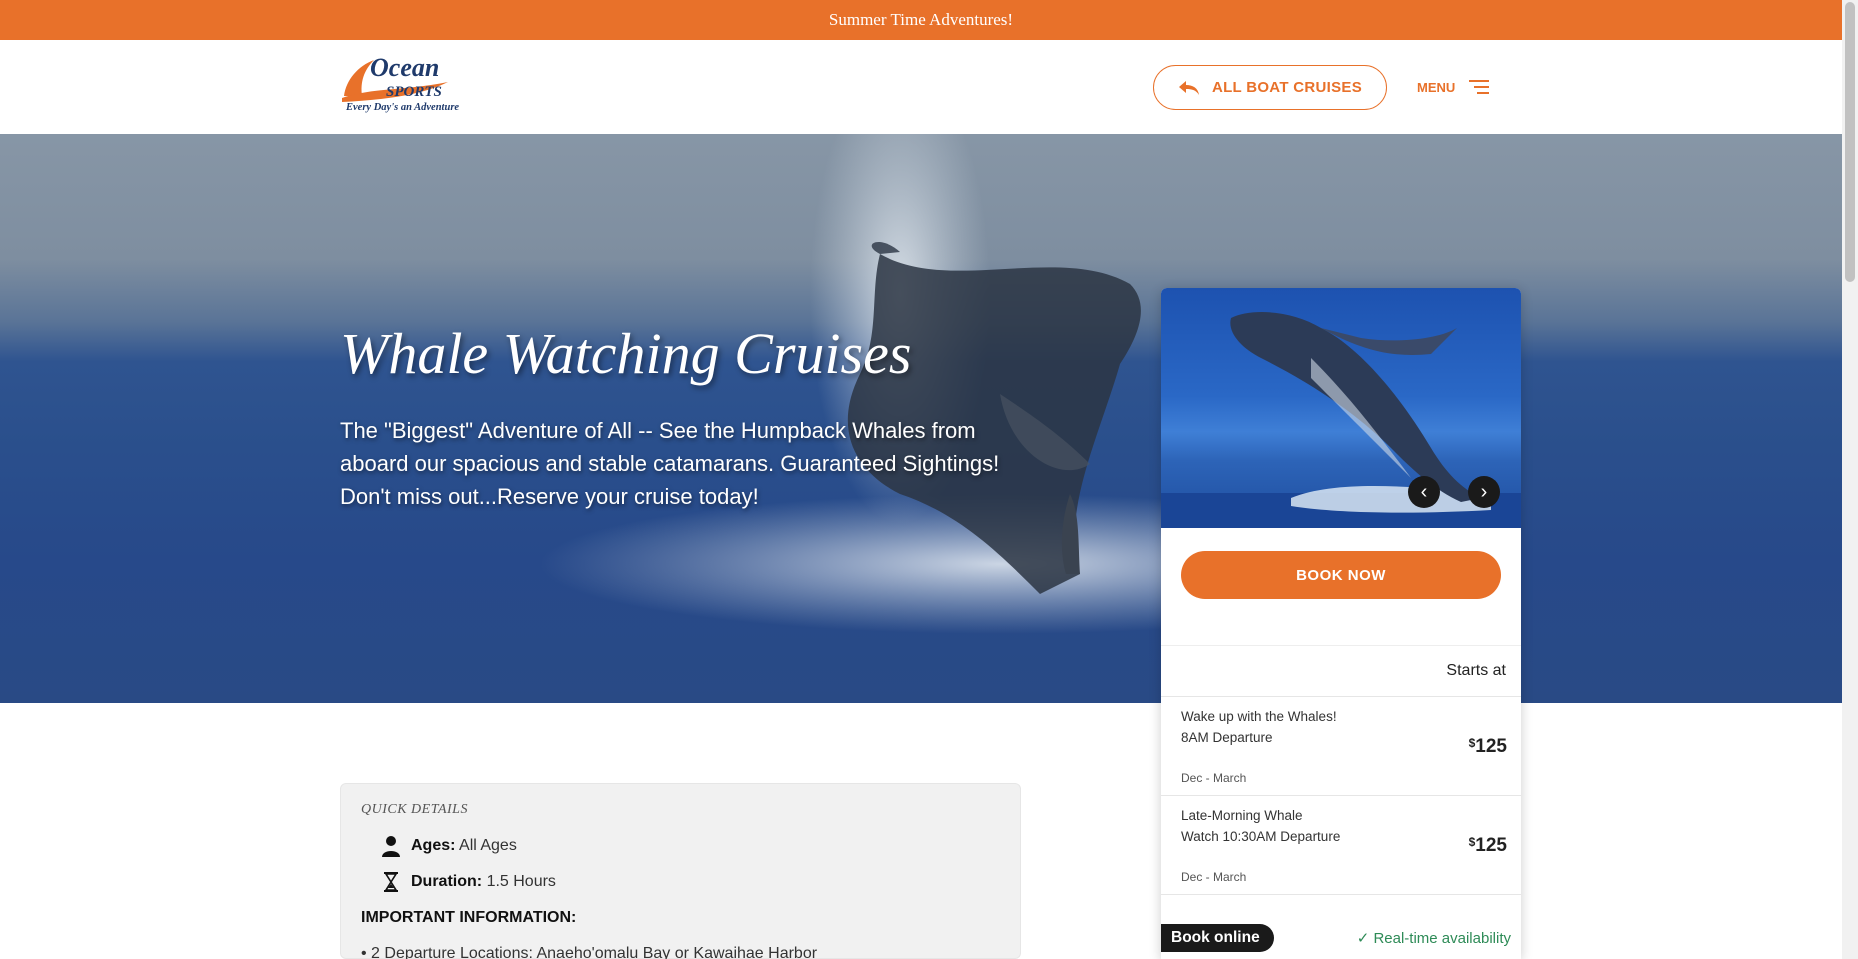 The height and width of the screenshot is (959, 1858). I want to click on all-boat-cruises-label: ALL BOAT CRUISES, so click(1287, 87).